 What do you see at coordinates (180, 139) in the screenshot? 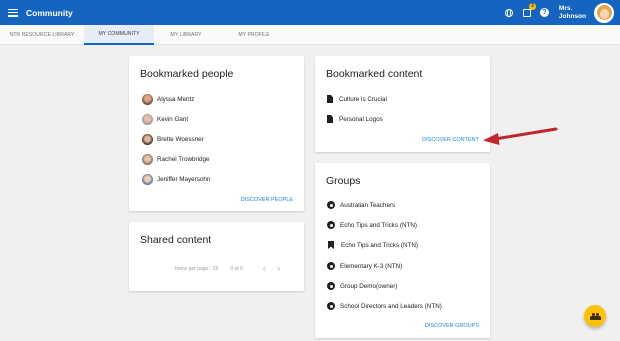
I see `person-name: Brette Woessner` at bounding box center [180, 139].